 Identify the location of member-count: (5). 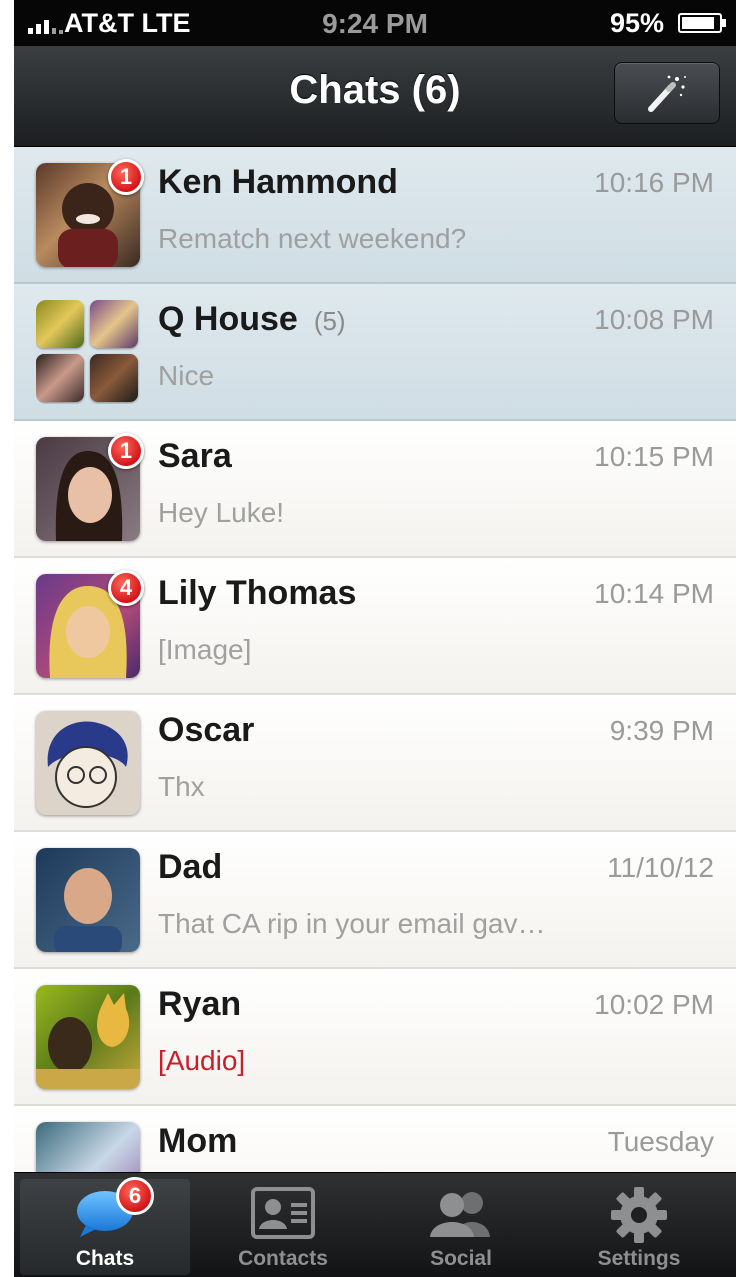
(329, 321).